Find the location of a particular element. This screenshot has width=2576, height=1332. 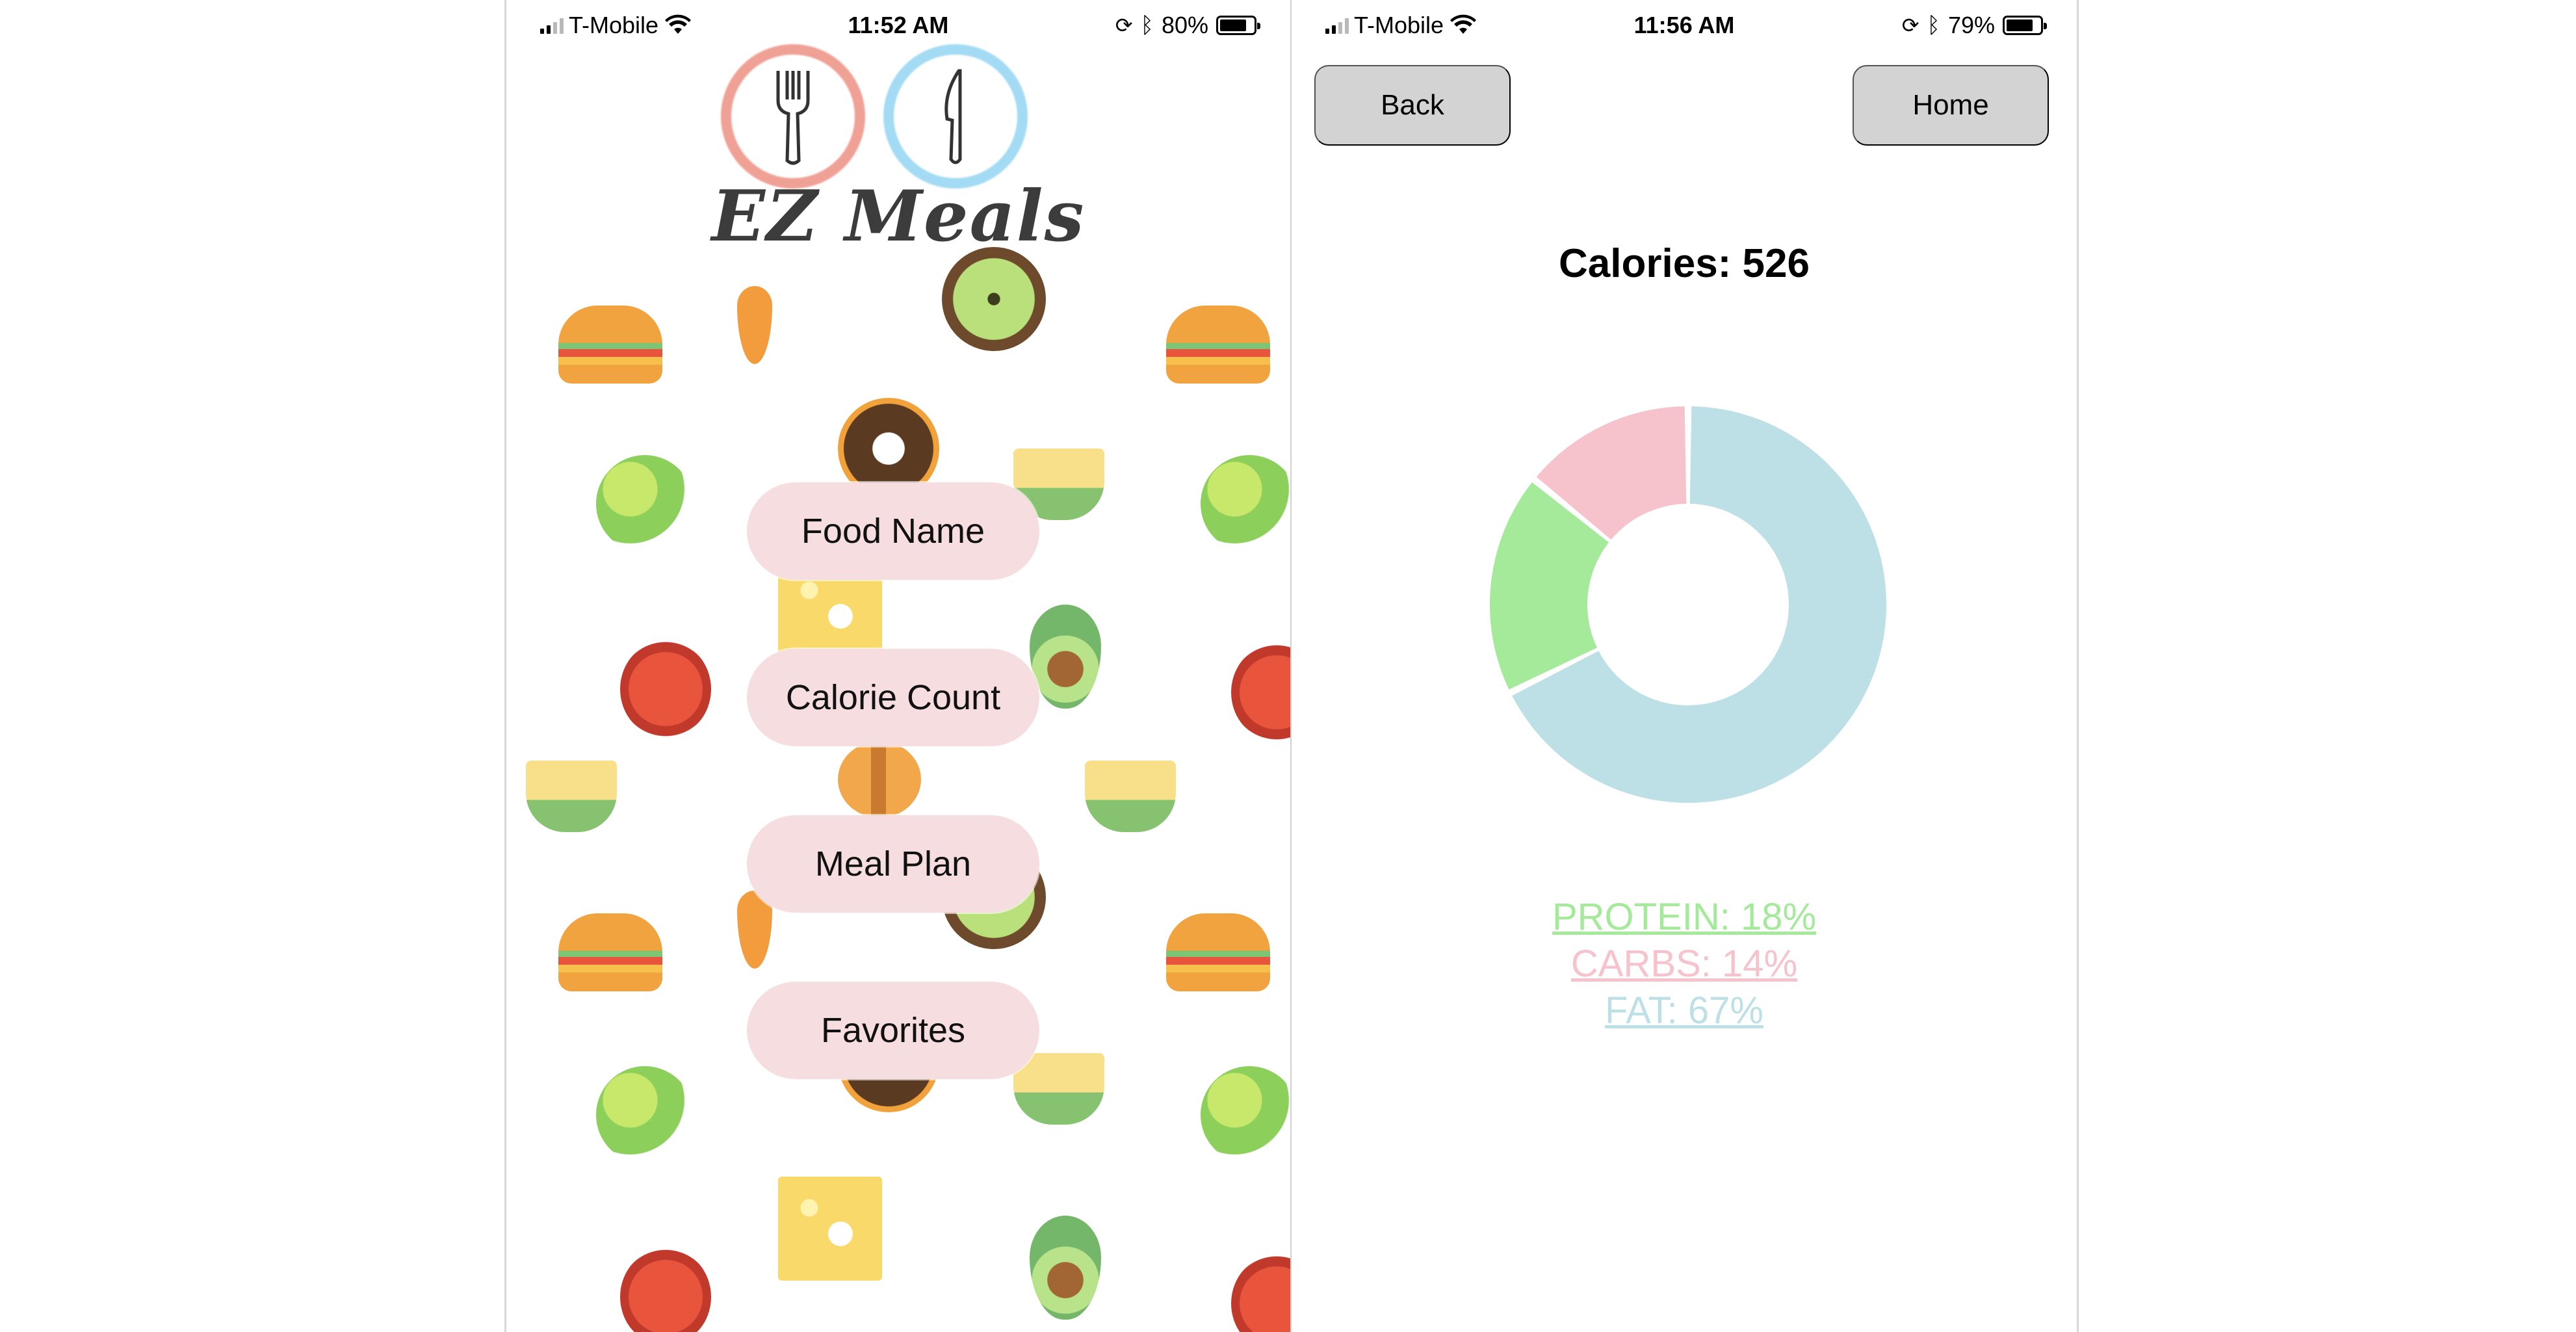

logo-text: EZ Meals is located at coordinates (899, 216).